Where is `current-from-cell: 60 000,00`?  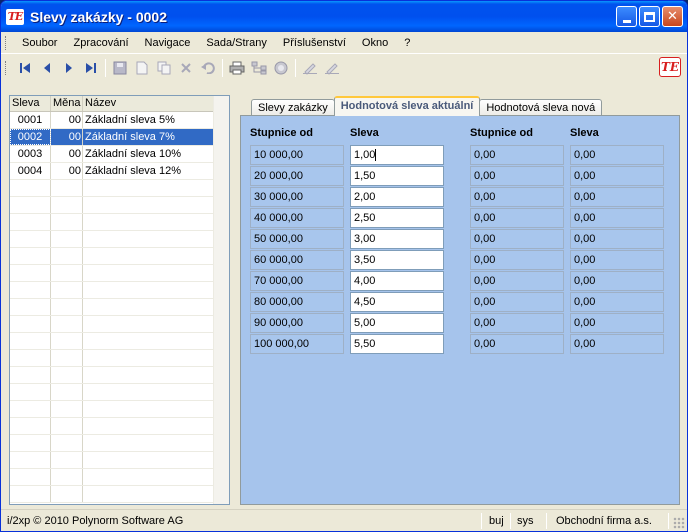 current-from-cell: 60 000,00 is located at coordinates (297, 260).